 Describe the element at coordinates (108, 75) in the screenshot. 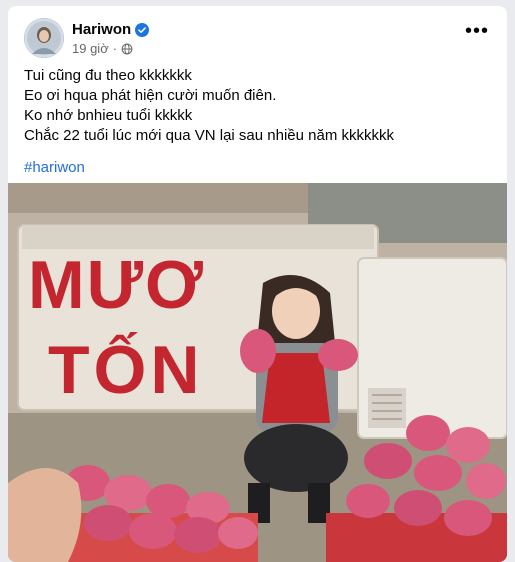

I see `post-line-1: Tui cũng đu theo kkkkkkk` at that location.